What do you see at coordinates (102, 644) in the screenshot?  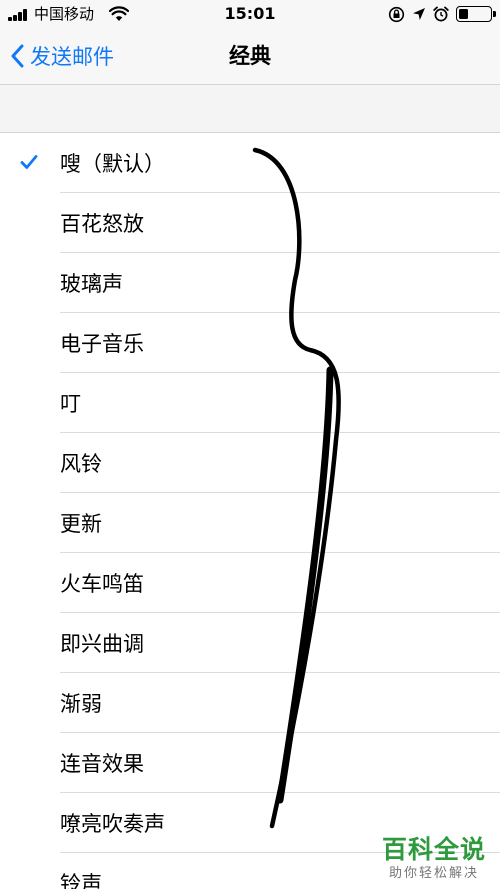 I see `sound-option-label: 即兴曲调` at bounding box center [102, 644].